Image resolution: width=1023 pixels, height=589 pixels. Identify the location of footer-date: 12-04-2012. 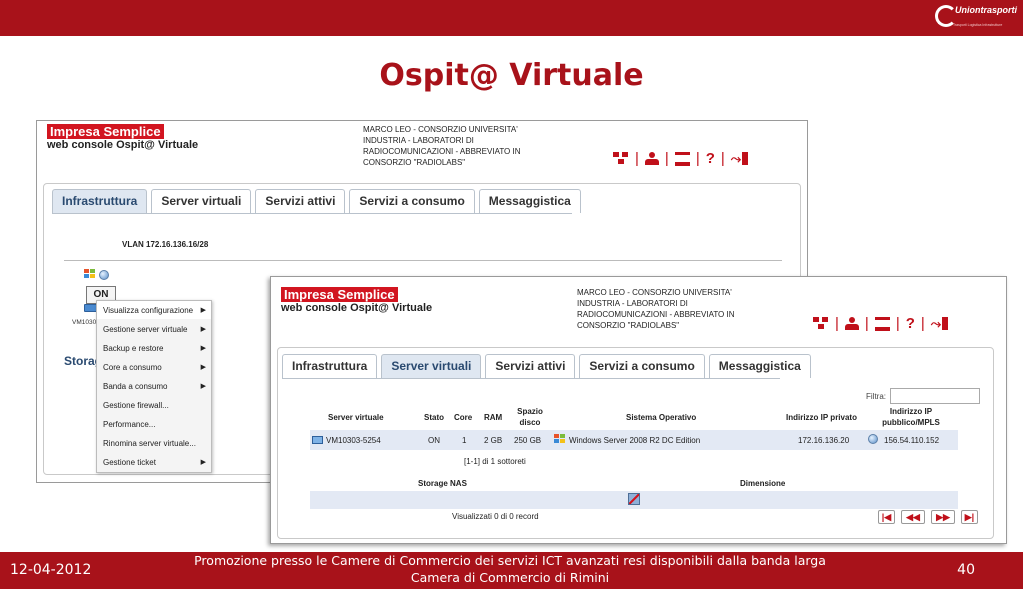
(51, 570).